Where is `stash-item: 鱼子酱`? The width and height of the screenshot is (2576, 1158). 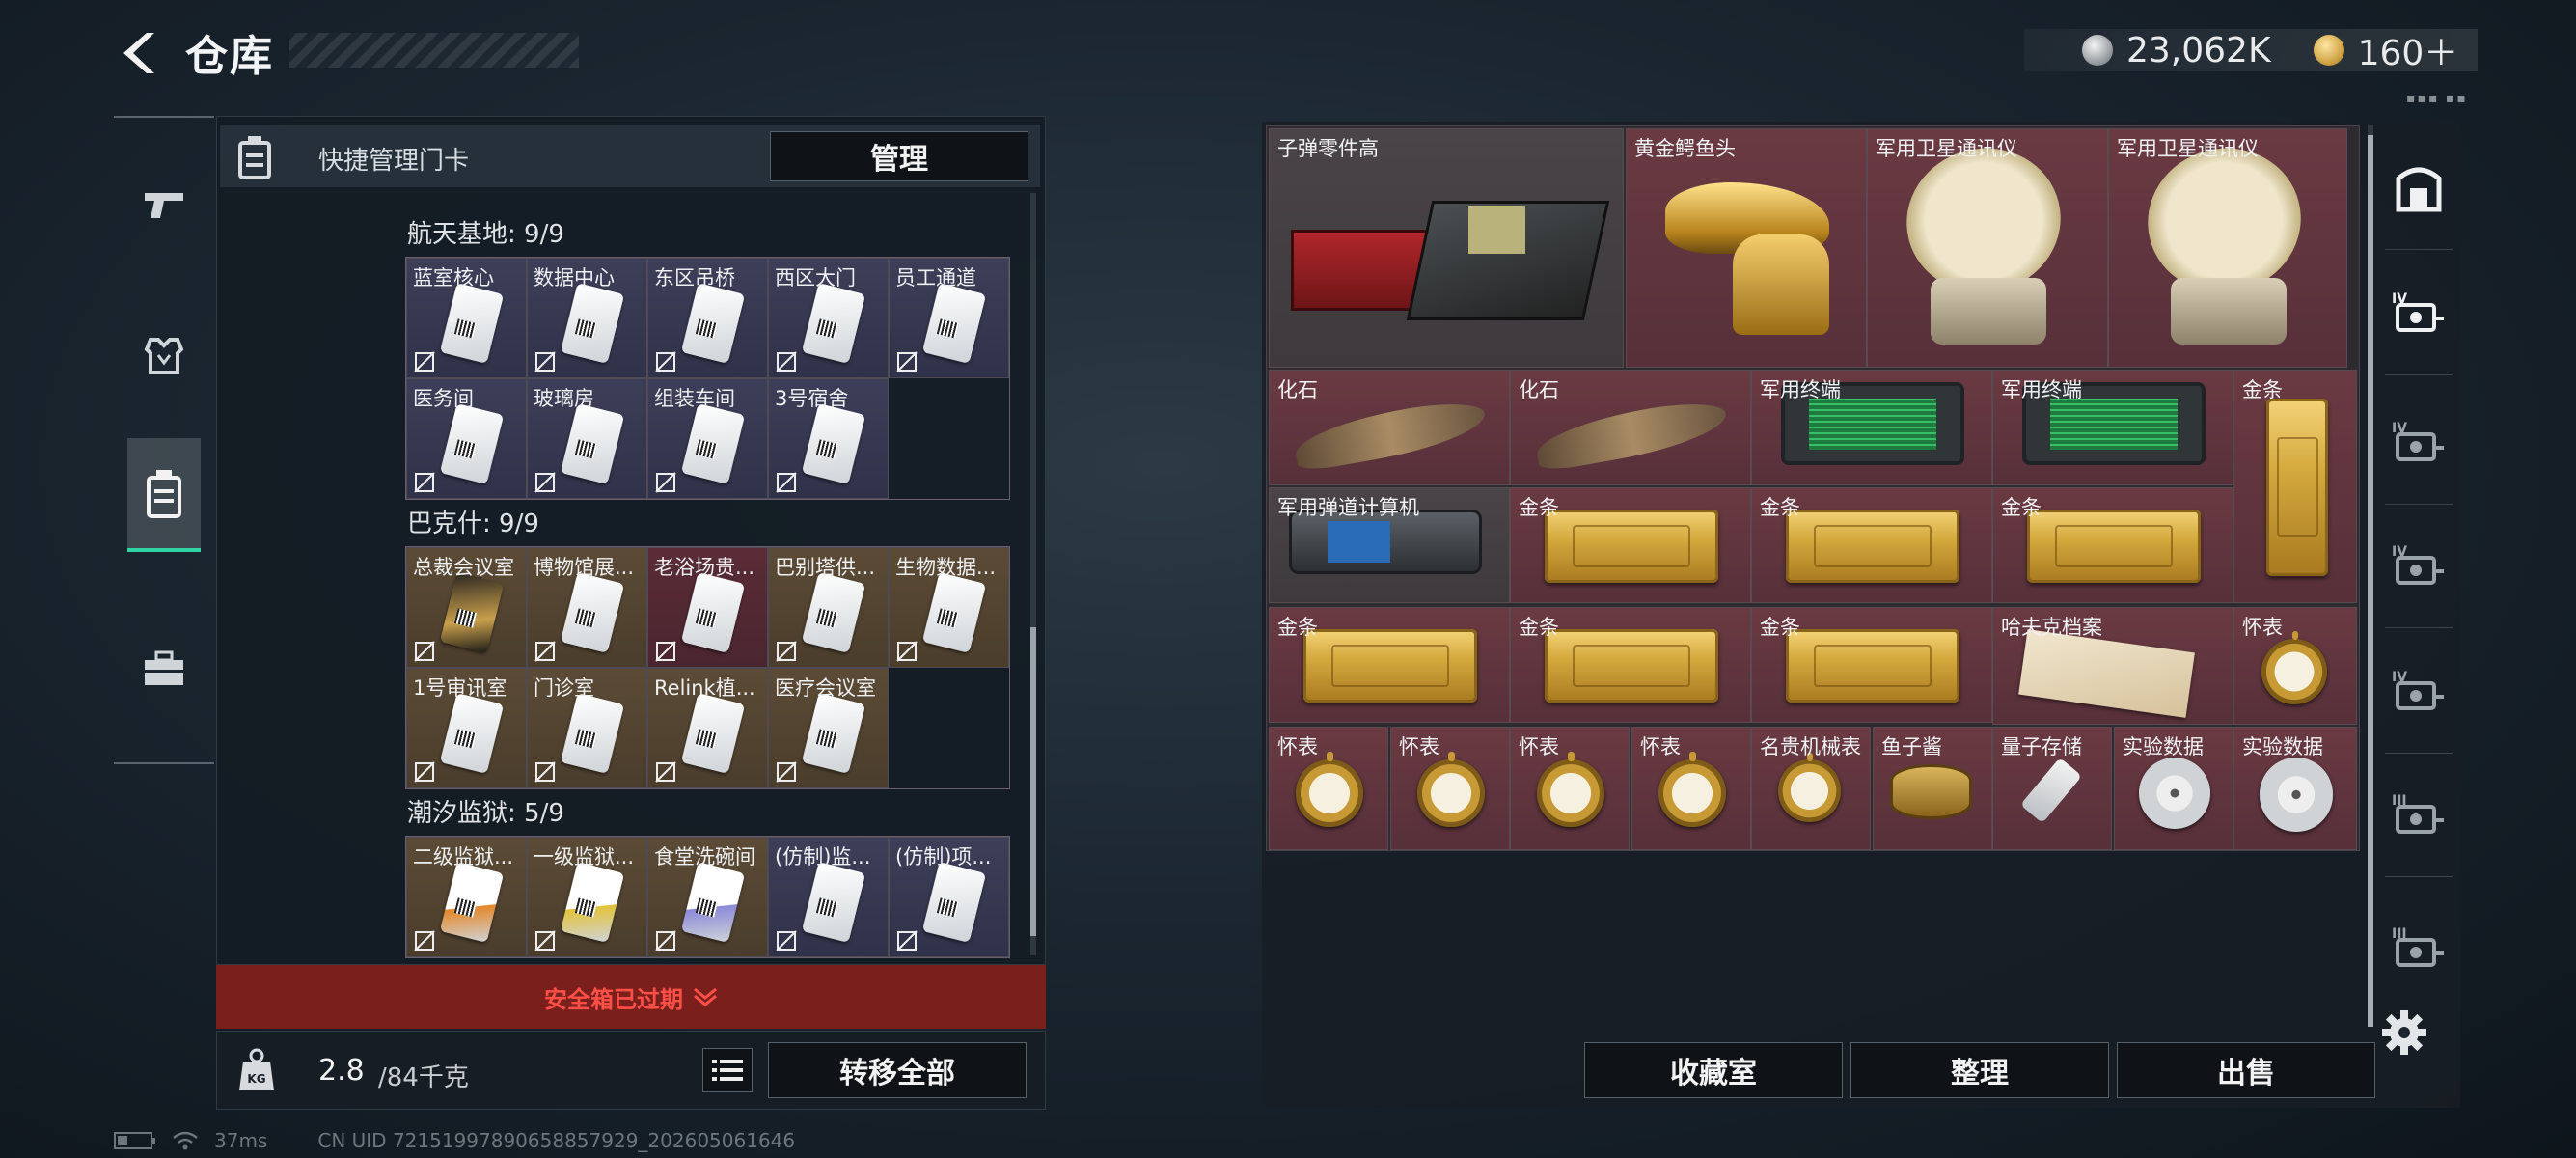 stash-item: 鱼子酱 is located at coordinates (1933, 788).